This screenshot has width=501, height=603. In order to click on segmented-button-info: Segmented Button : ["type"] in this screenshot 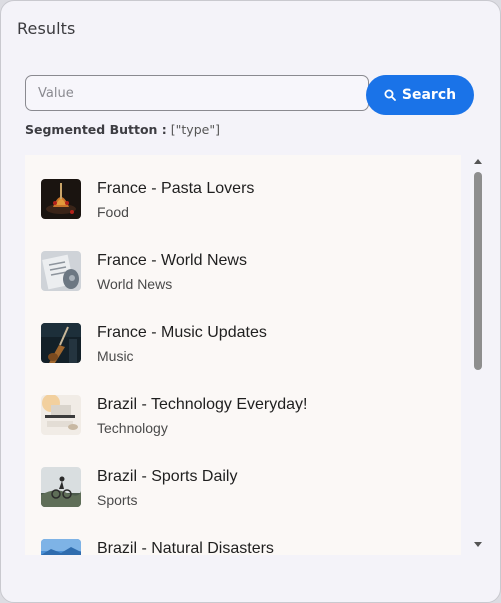, I will do `click(122, 129)`.